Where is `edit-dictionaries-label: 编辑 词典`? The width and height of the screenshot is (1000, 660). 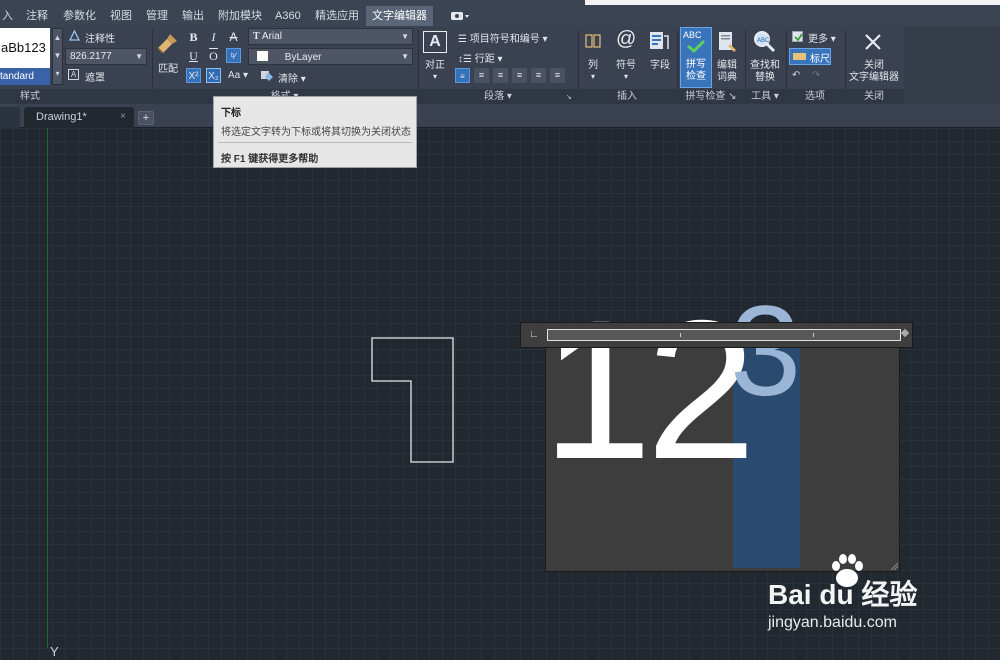 edit-dictionaries-label: 编辑 词典 is located at coordinates (727, 72).